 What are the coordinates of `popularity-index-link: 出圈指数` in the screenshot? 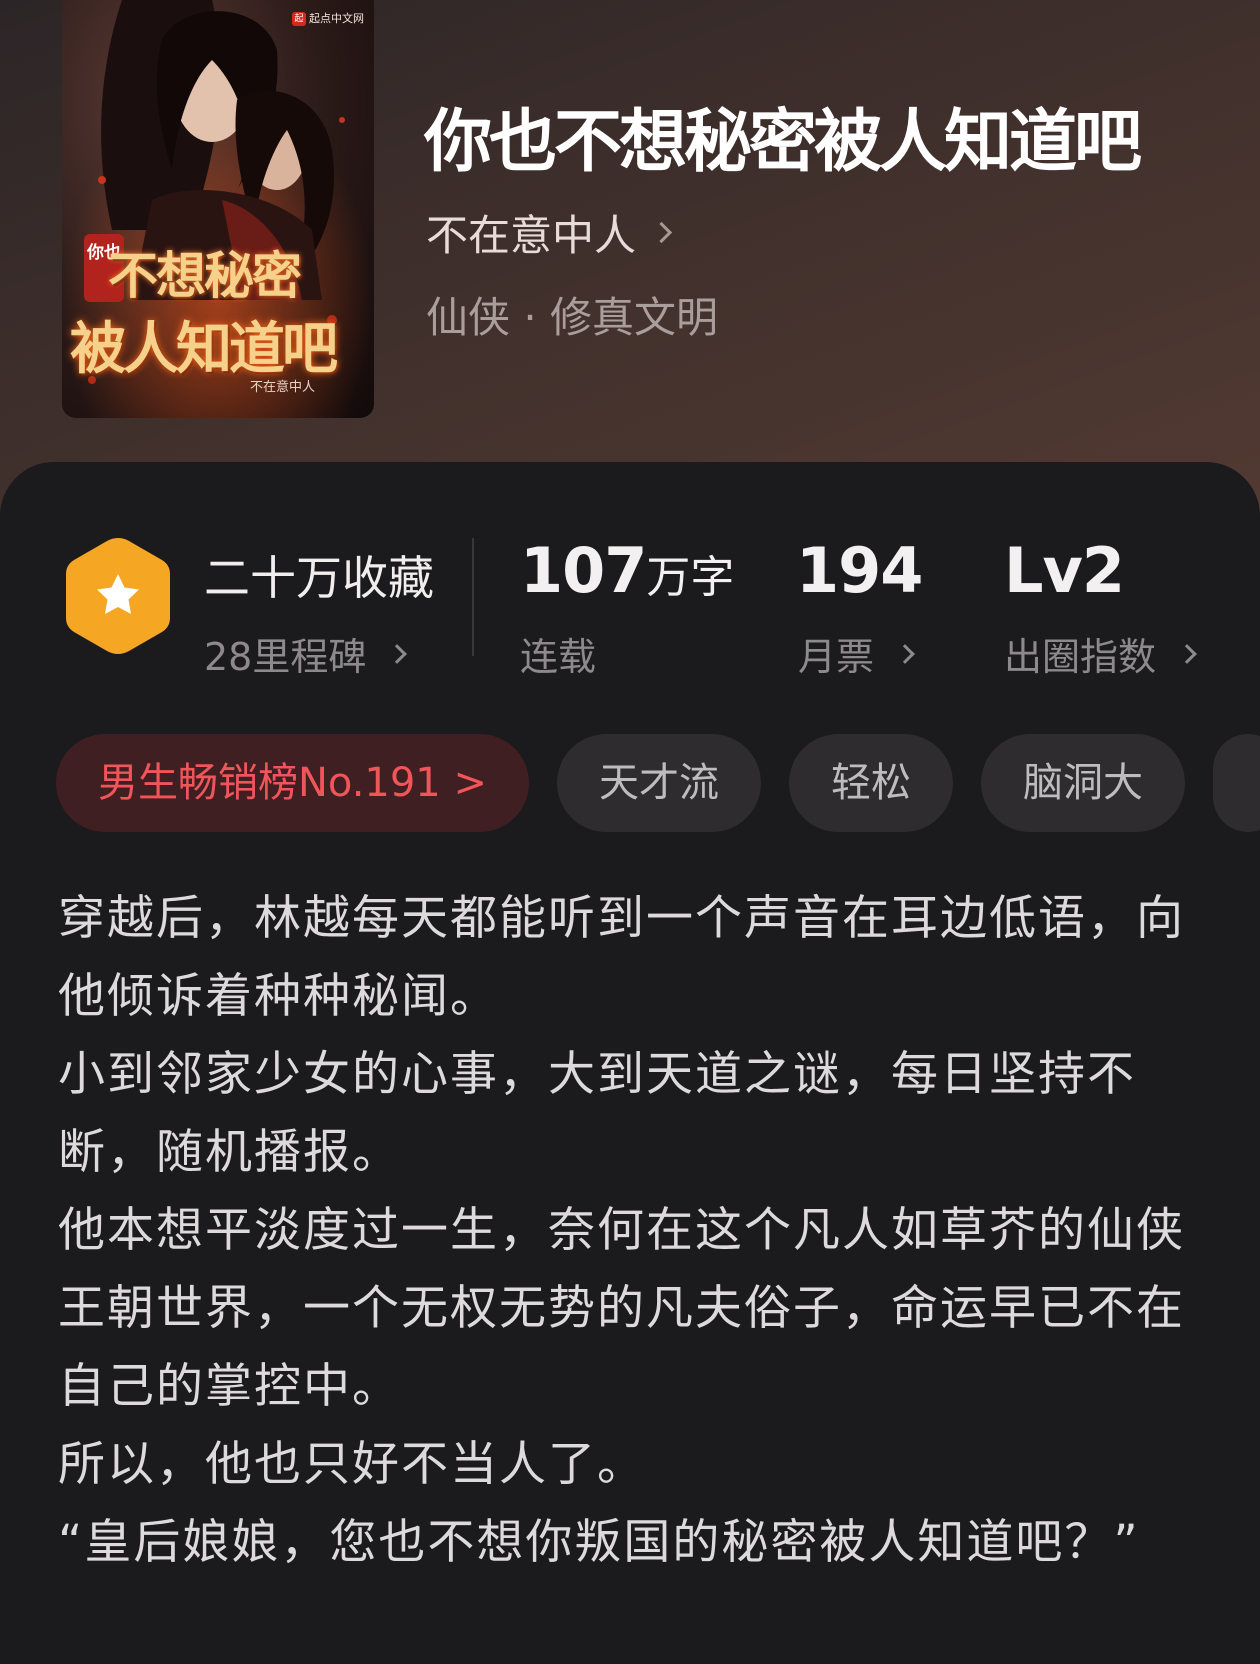 It's located at (1100, 653).